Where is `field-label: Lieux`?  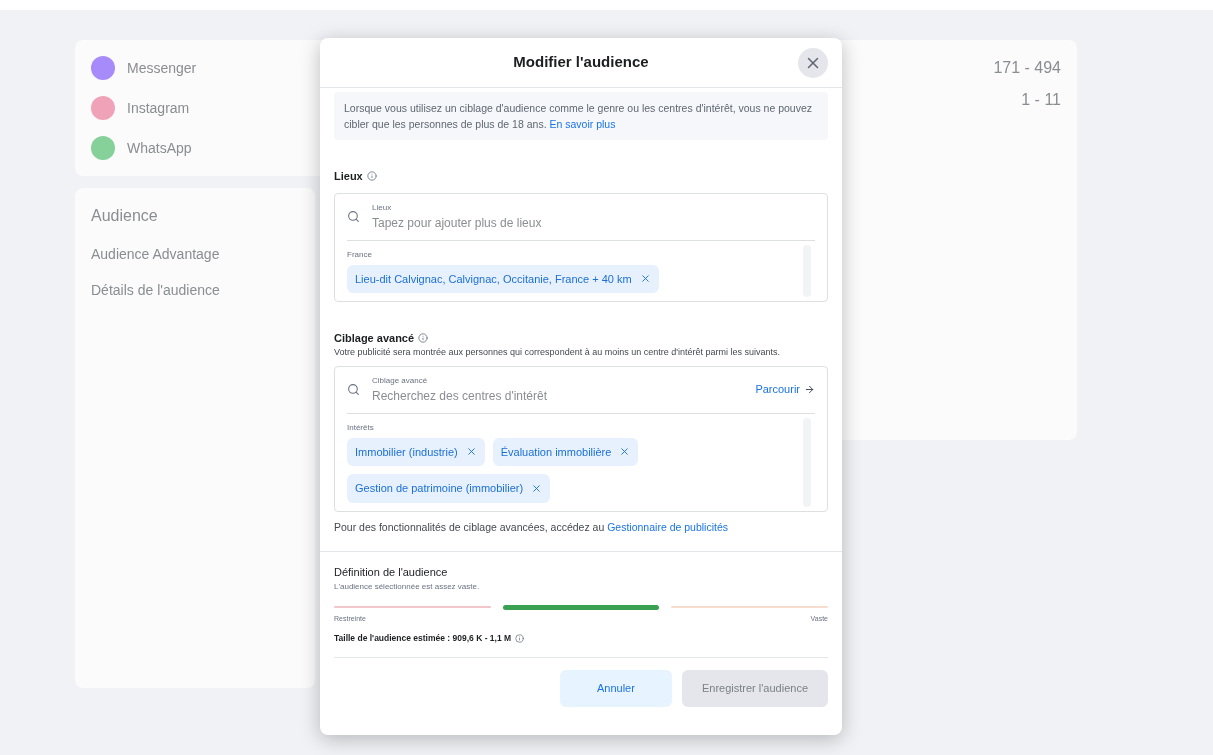 field-label: Lieux is located at coordinates (382, 207).